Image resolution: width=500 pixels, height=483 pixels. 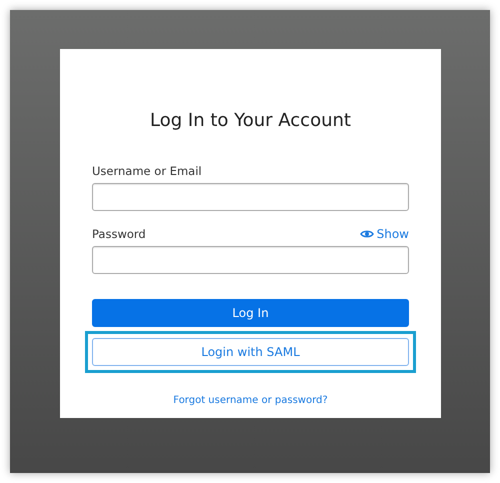 I want to click on show-password-link: Show, so click(x=384, y=234).